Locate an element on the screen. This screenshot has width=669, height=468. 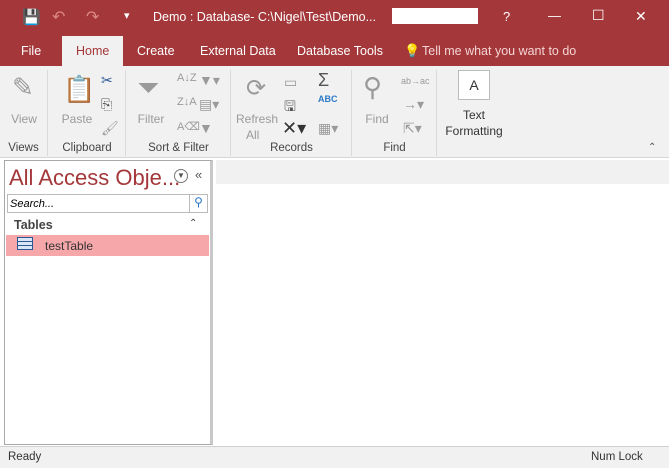
collapse-section-icon: ⌃ is located at coordinates (193, 223).